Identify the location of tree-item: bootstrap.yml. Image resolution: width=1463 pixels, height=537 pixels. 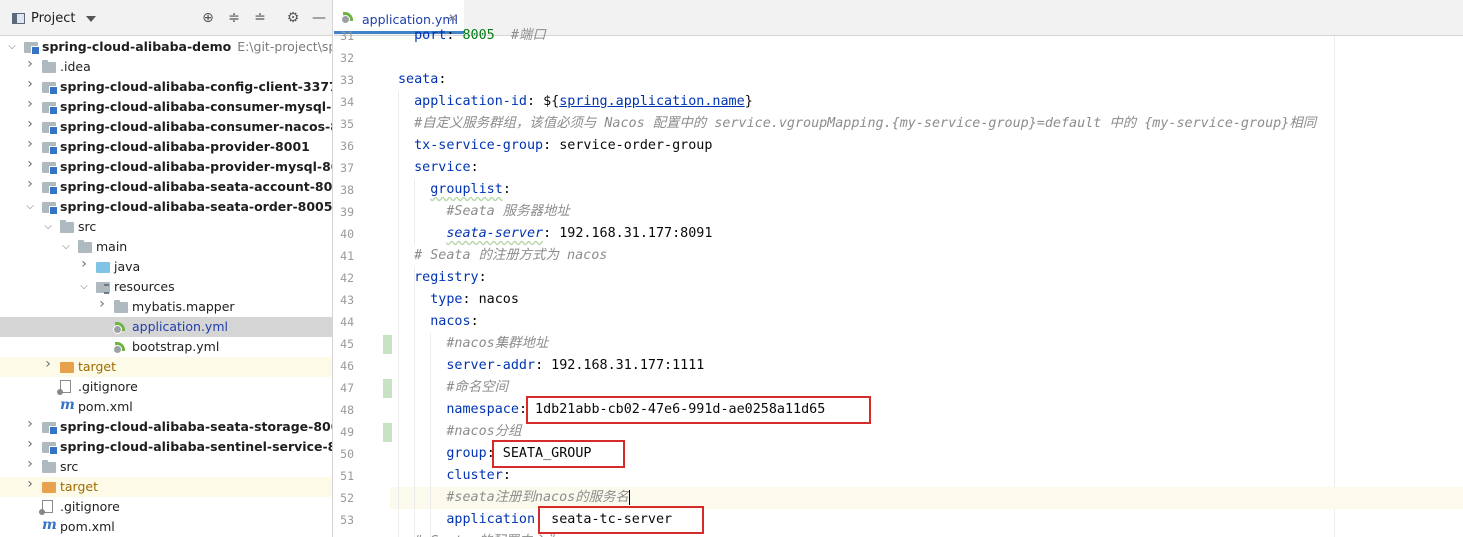
(166, 347).